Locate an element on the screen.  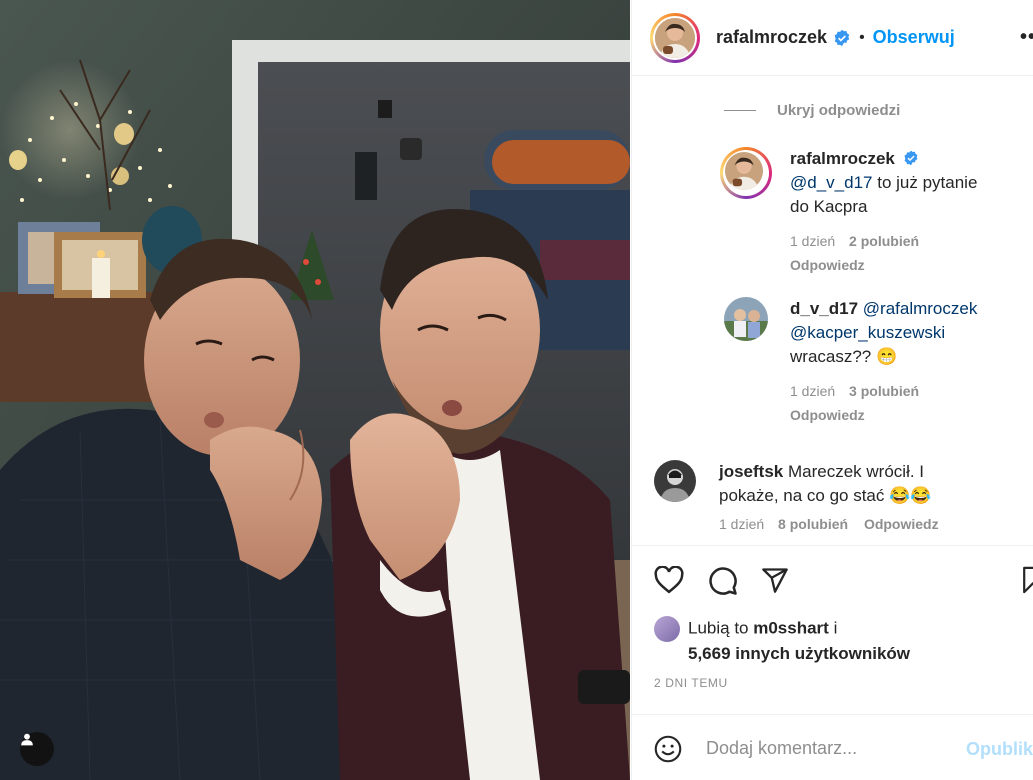
more-options-icon: •• is located at coordinates (1026, 37).